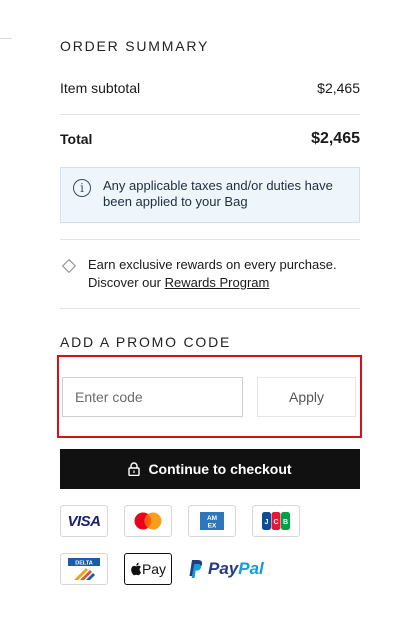  I want to click on apply-promo-button: Apply, so click(306, 397).